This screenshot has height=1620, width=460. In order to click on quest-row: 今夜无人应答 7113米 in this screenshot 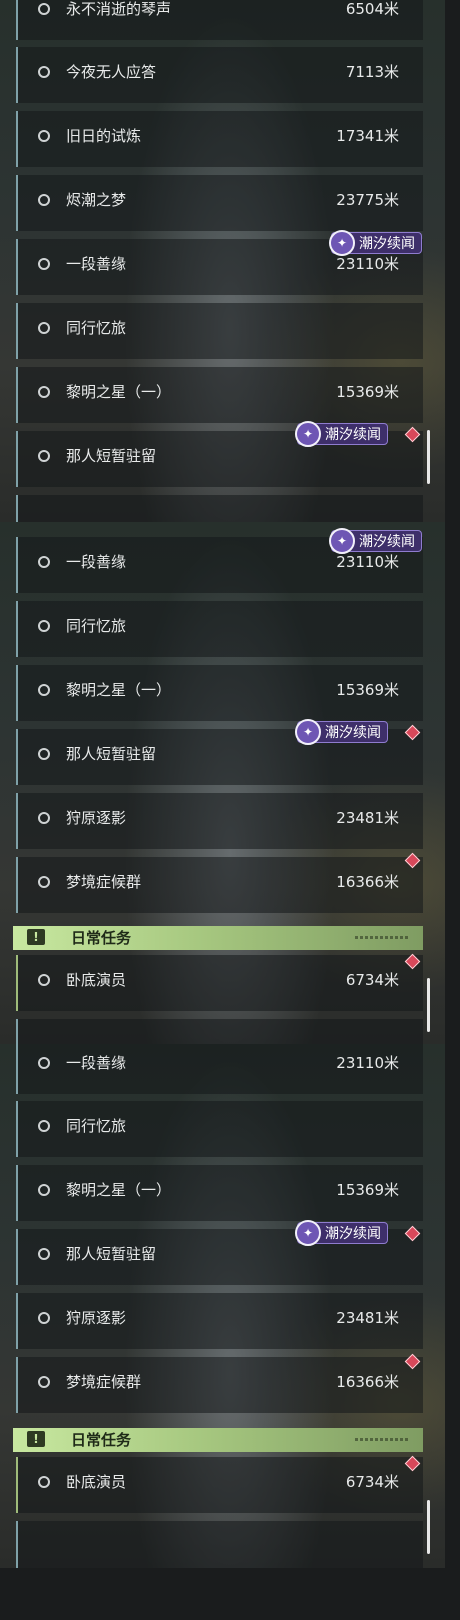, I will do `click(219, 75)`.